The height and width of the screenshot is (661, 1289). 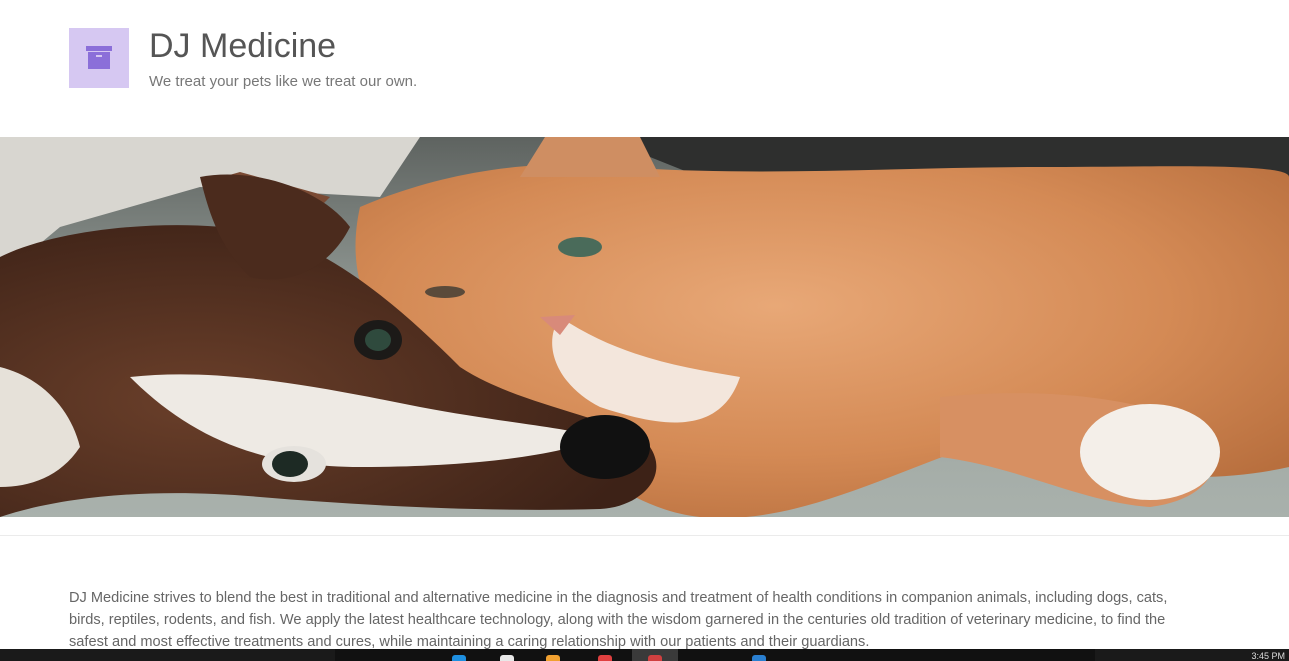 I want to click on archive-box-icon, so click(x=99, y=57).